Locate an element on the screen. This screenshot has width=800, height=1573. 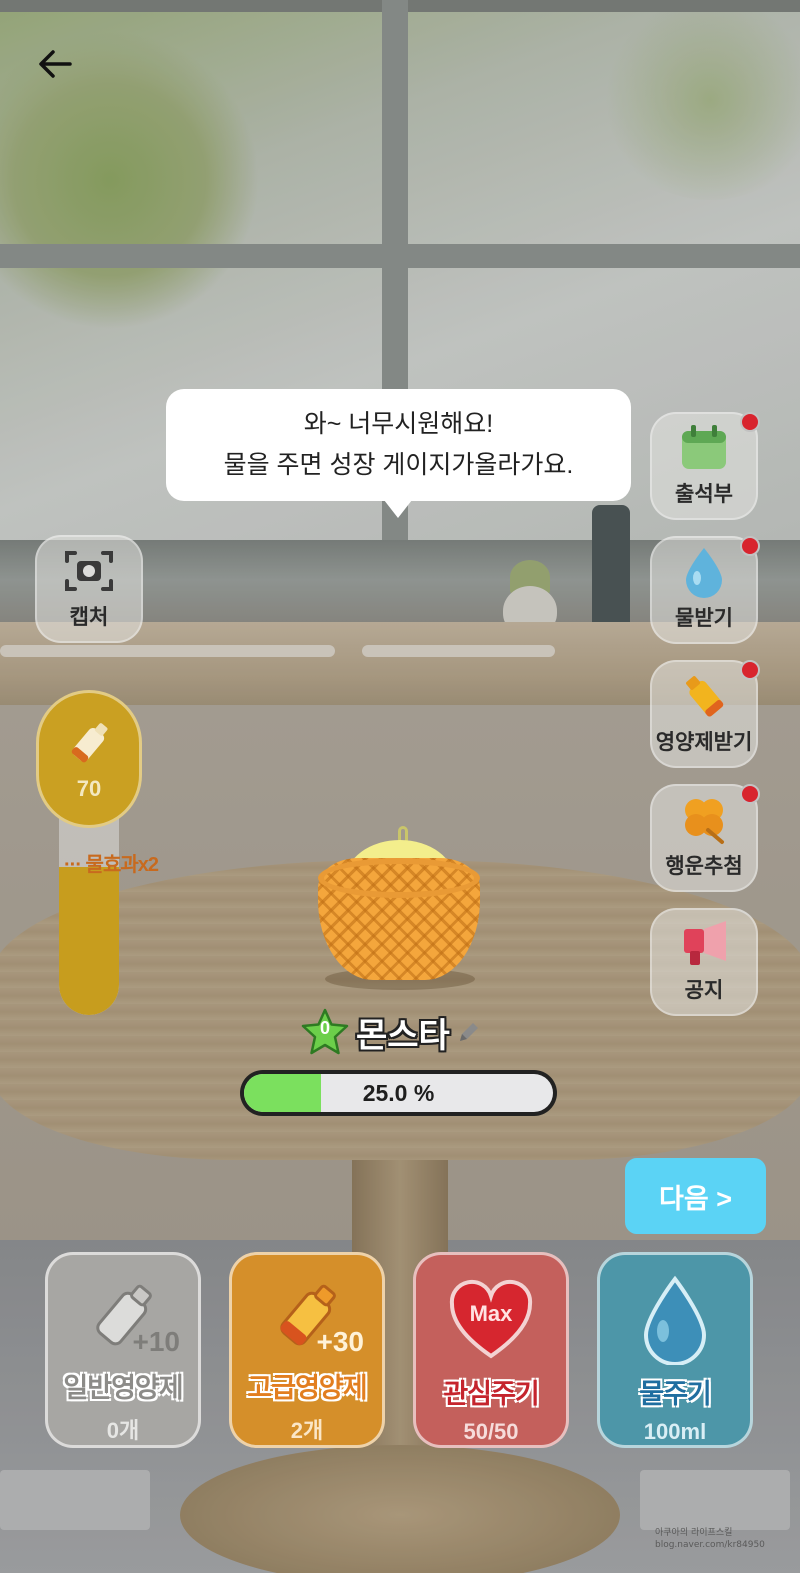
card-count: 2개 is located at coordinates (307, 1430).